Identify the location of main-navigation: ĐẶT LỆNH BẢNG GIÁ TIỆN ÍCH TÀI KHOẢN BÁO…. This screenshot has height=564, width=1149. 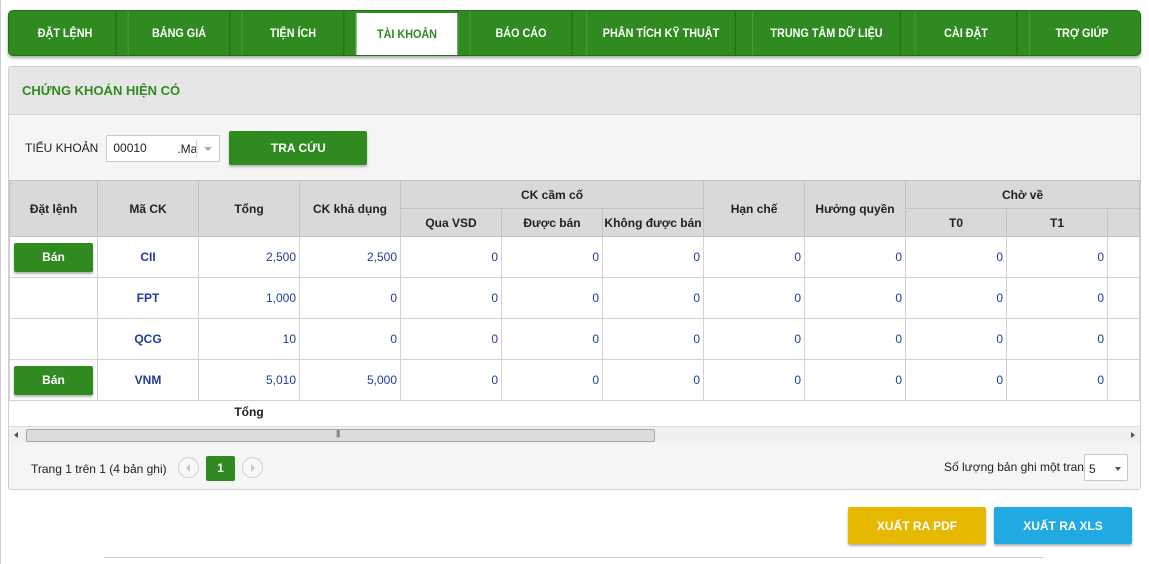
(574, 33).